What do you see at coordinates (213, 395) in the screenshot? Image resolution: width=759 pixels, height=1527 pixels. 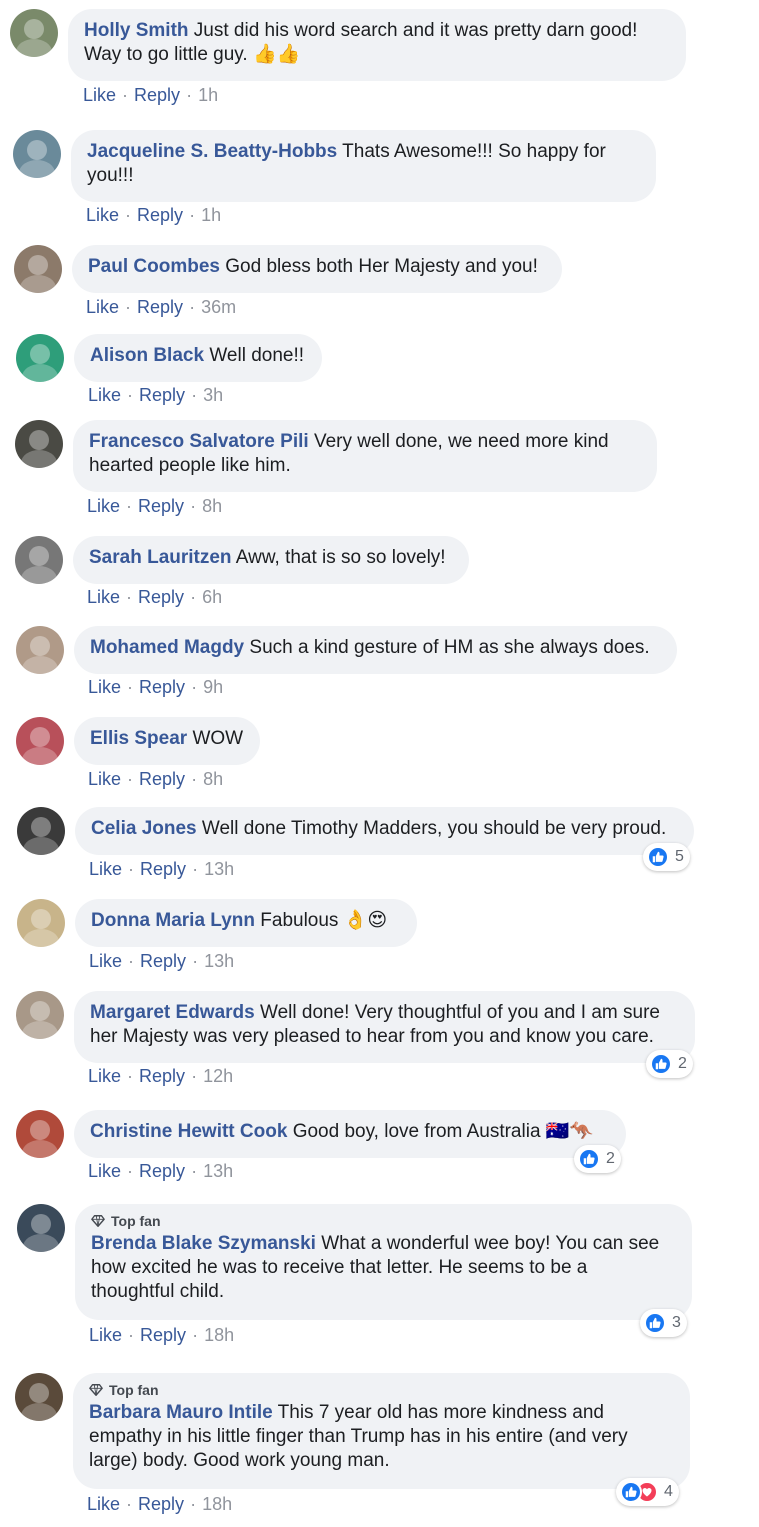 I see `comment-time: 3h` at bounding box center [213, 395].